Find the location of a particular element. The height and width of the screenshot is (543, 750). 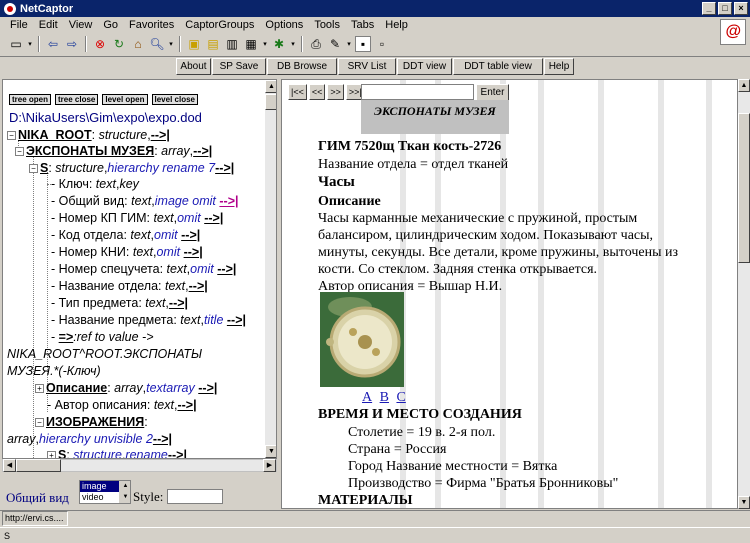

back-icon: ⇦ is located at coordinates (53, 44).